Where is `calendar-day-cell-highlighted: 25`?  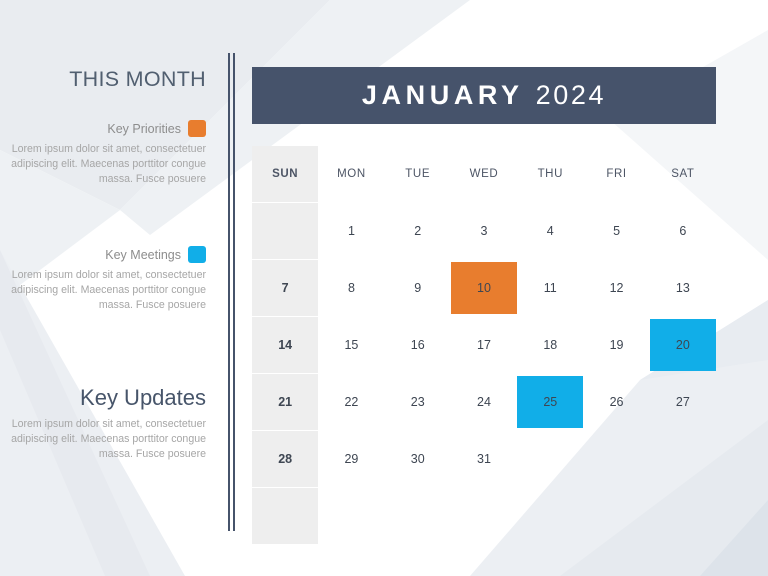 calendar-day-cell-highlighted: 25 is located at coordinates (550, 402).